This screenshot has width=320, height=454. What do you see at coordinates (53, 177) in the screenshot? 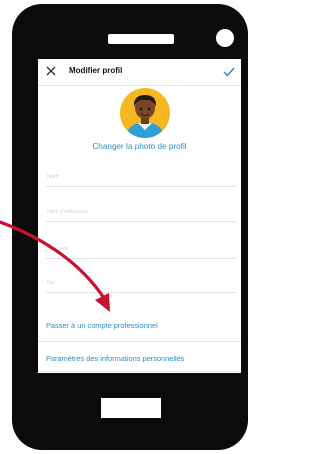
I see `name-field-placeholder: Nom` at bounding box center [53, 177].